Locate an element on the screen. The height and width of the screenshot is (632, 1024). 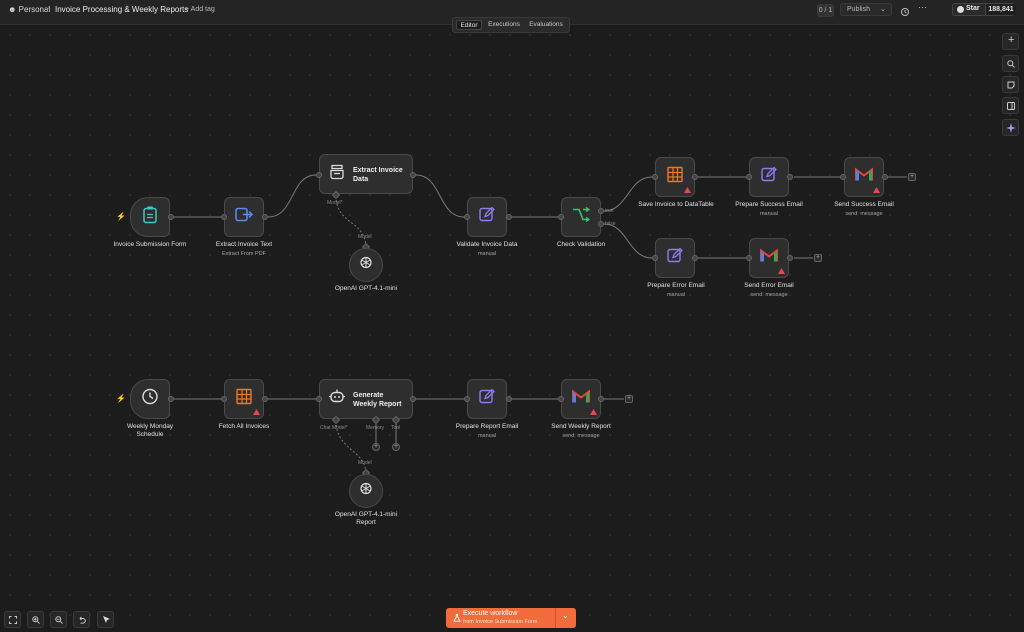
plus-icon: + is located at coordinates (1011, 40).